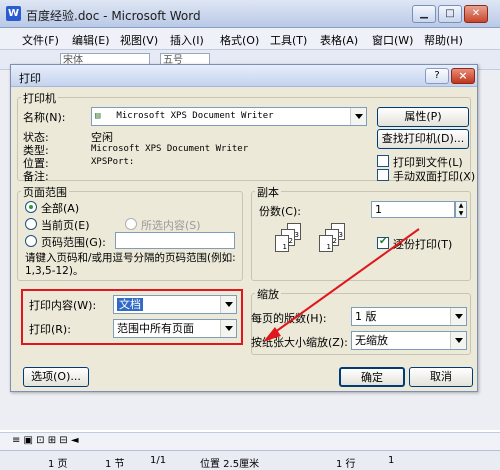  What do you see at coordinates (339, 40) in the screenshot?
I see `menu-table: 表格(A)` at bounding box center [339, 40].